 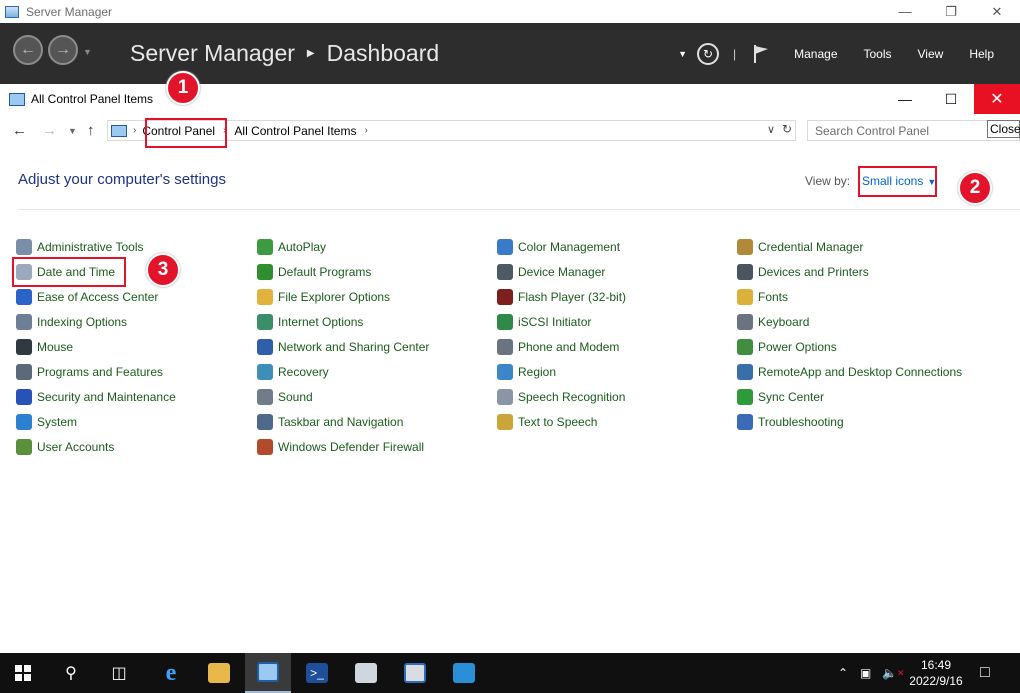 What do you see at coordinates (791, 397) in the screenshot?
I see `control-panel-item-label: Sync Center` at bounding box center [791, 397].